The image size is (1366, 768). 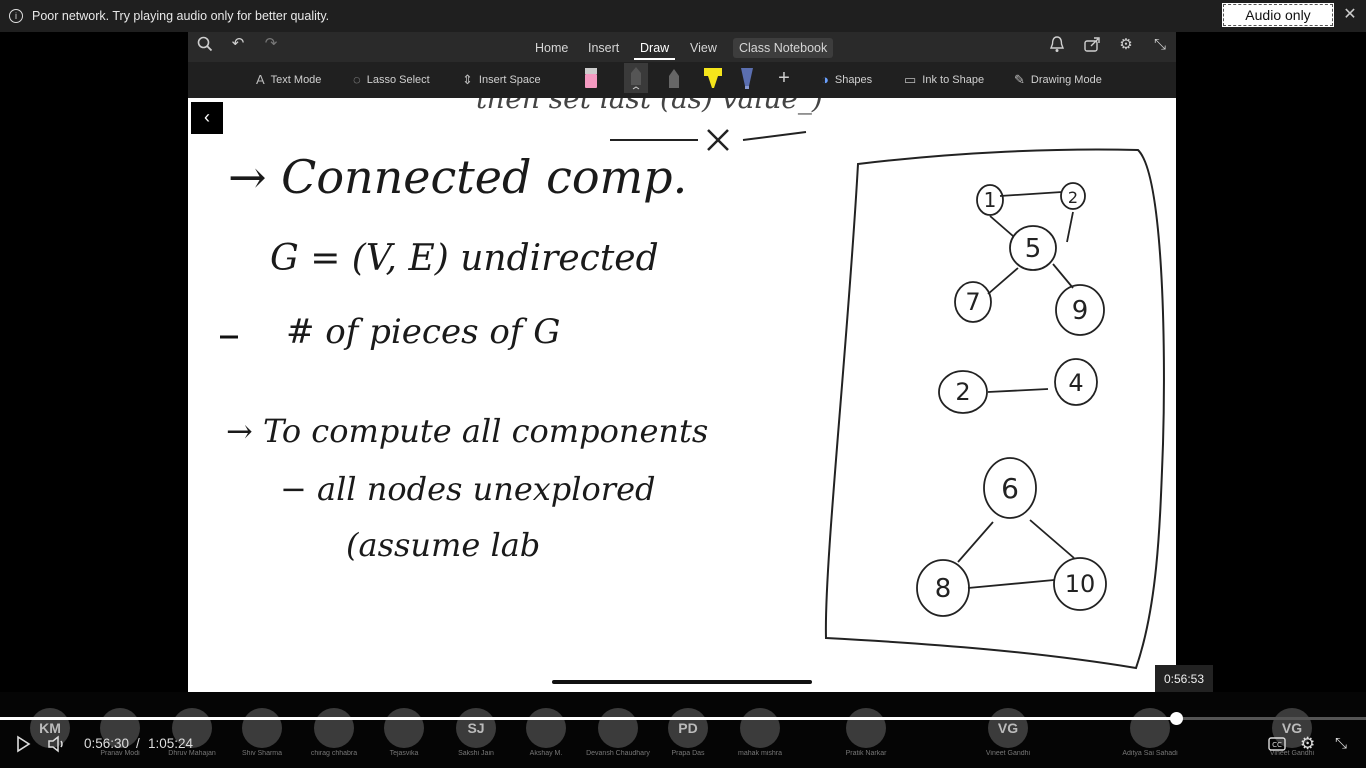 I want to click on exit-fullscreen-icon: ⤡, so click(x=1341, y=744).